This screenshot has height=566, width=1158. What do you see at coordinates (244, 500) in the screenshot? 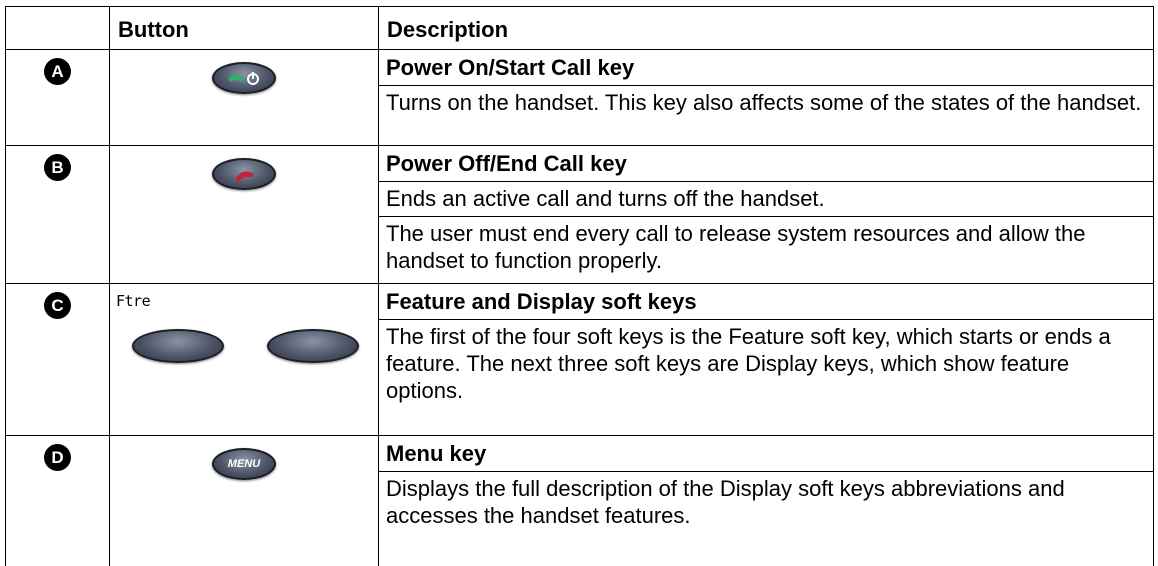
I see `button-cell: MENU` at bounding box center [244, 500].